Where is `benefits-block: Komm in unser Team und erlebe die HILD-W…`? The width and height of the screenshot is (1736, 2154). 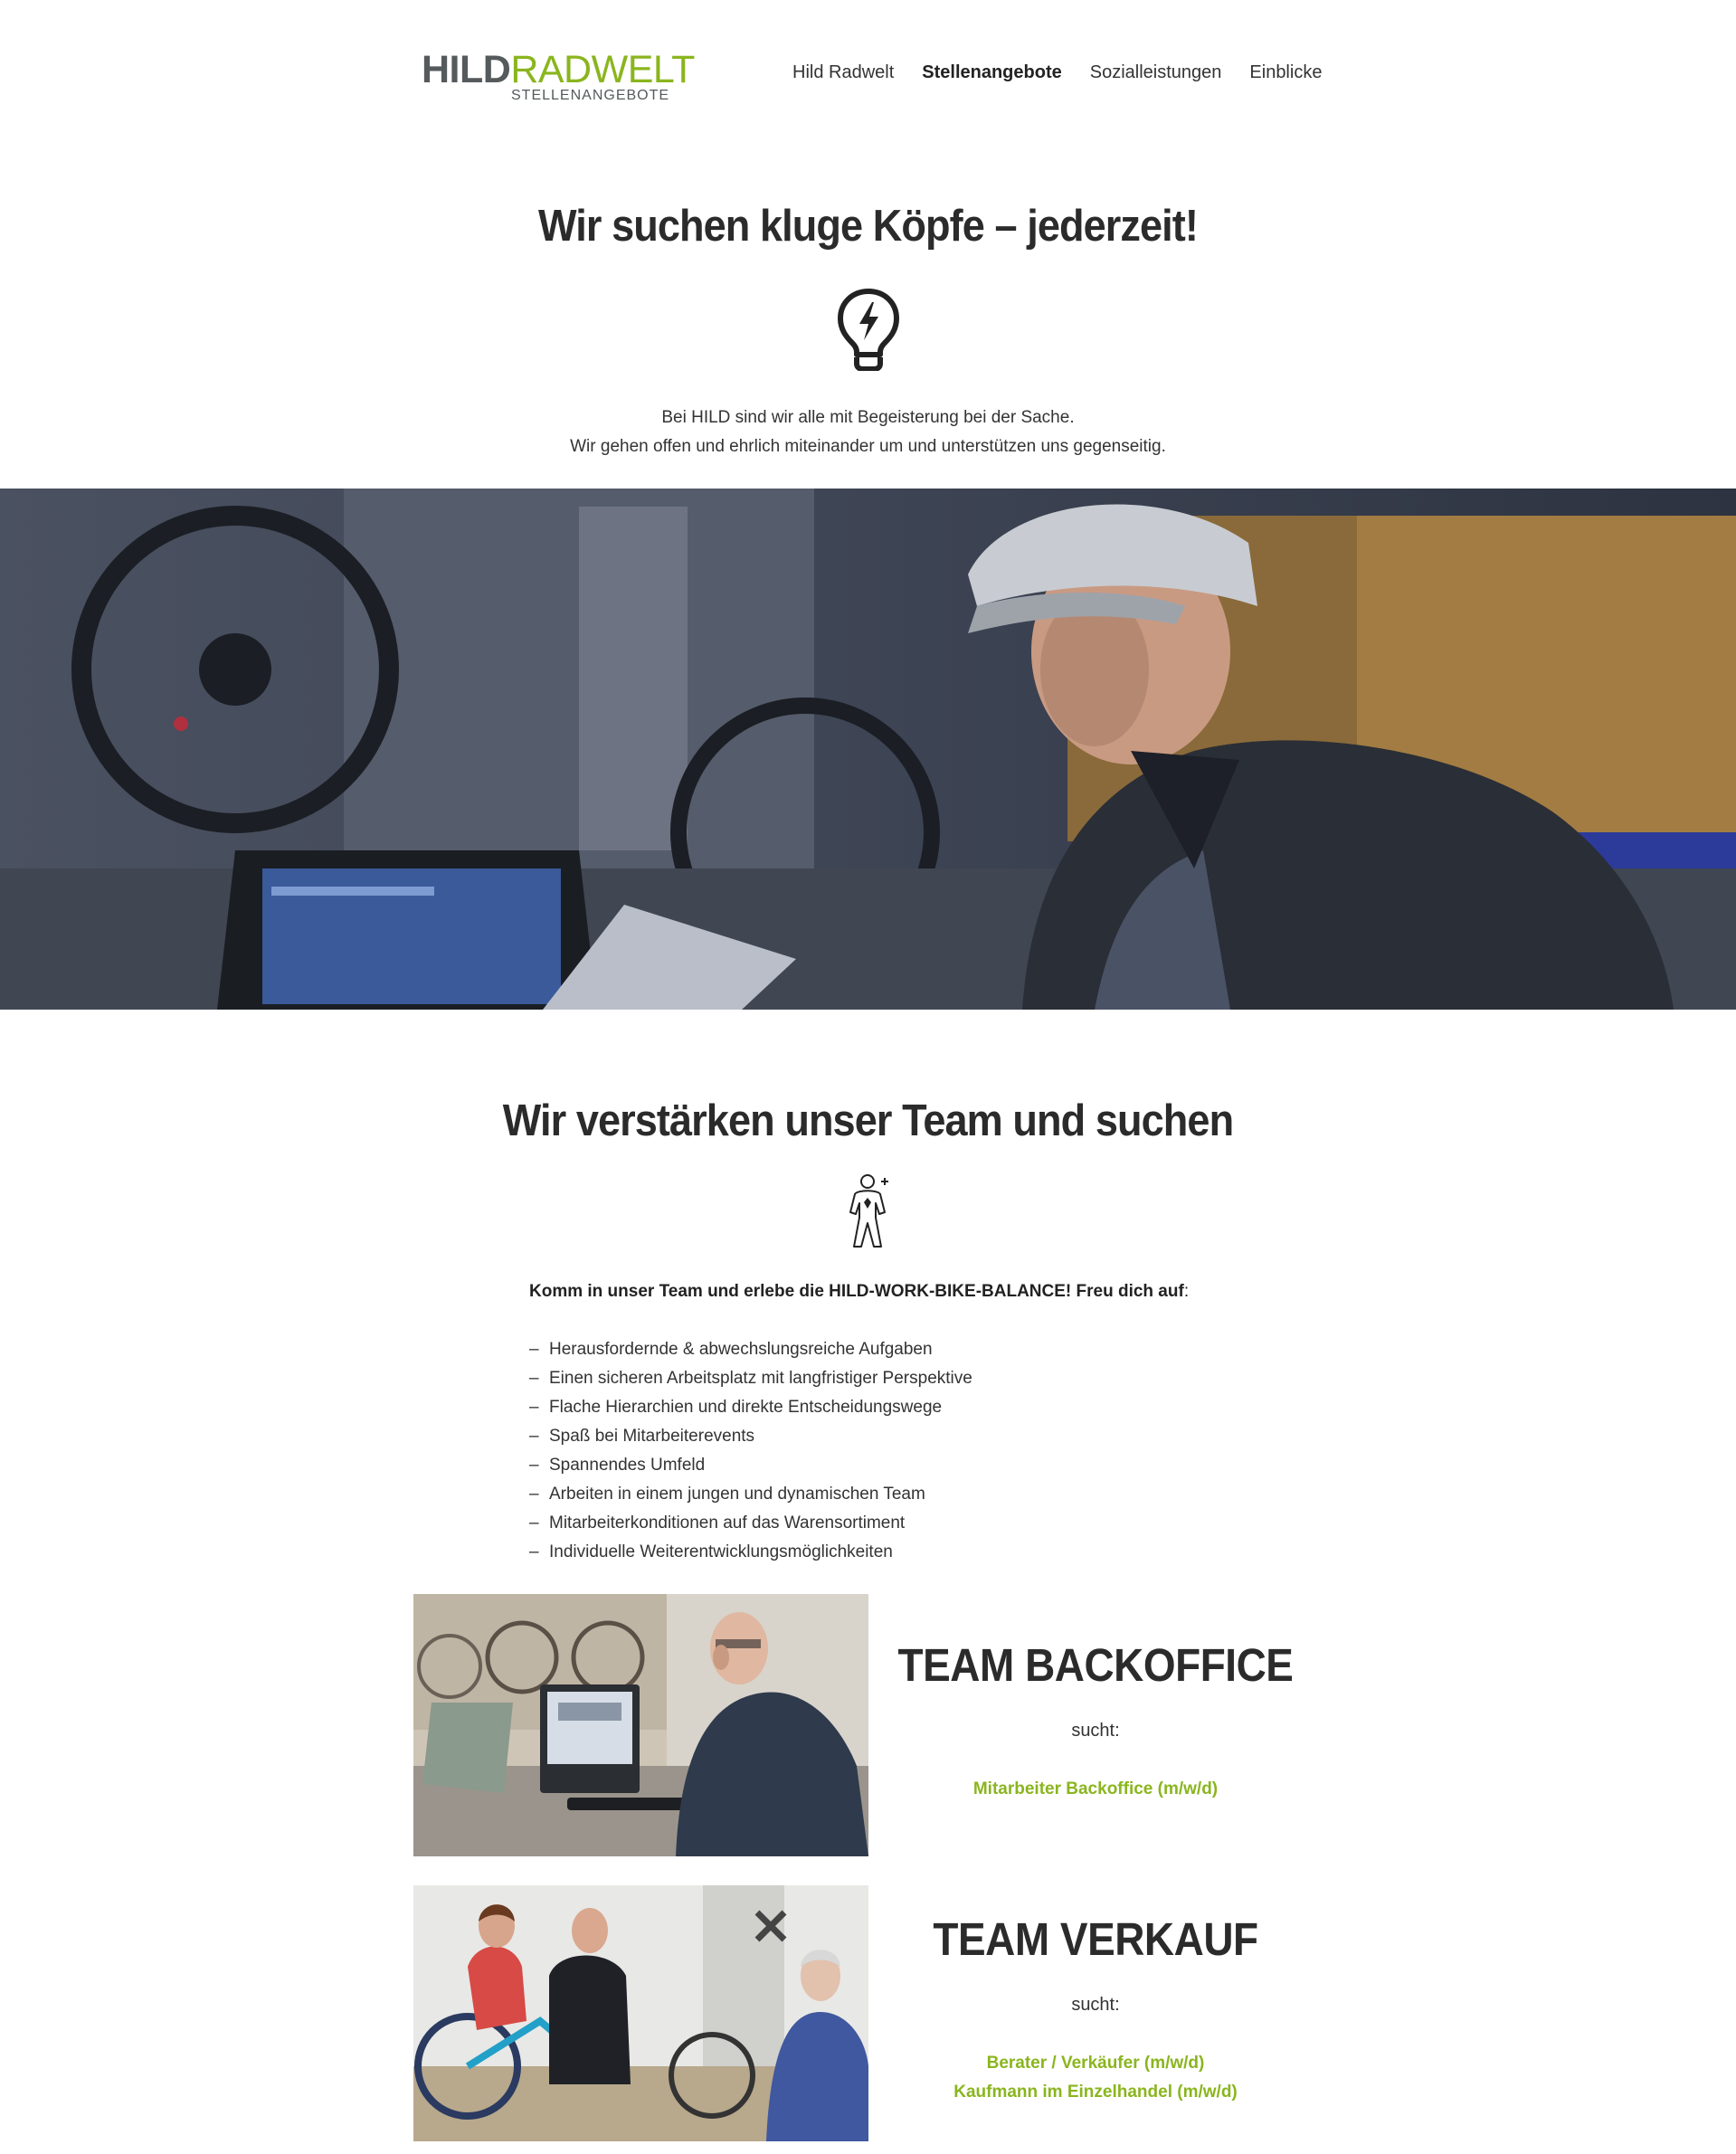
benefits-block: Komm in unser Team und erlebe die HILD-W… is located at coordinates (900, 1422).